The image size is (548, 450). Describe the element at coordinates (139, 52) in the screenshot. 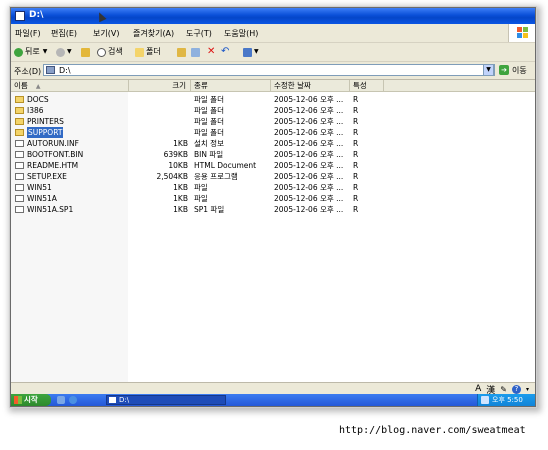

I see `folders-icon` at that location.